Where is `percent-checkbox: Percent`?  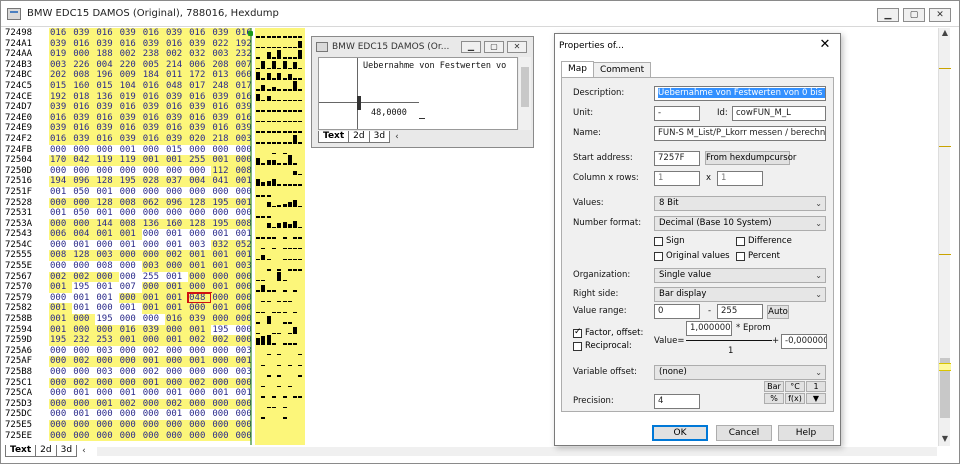
percent-checkbox: Percent is located at coordinates (758, 256).